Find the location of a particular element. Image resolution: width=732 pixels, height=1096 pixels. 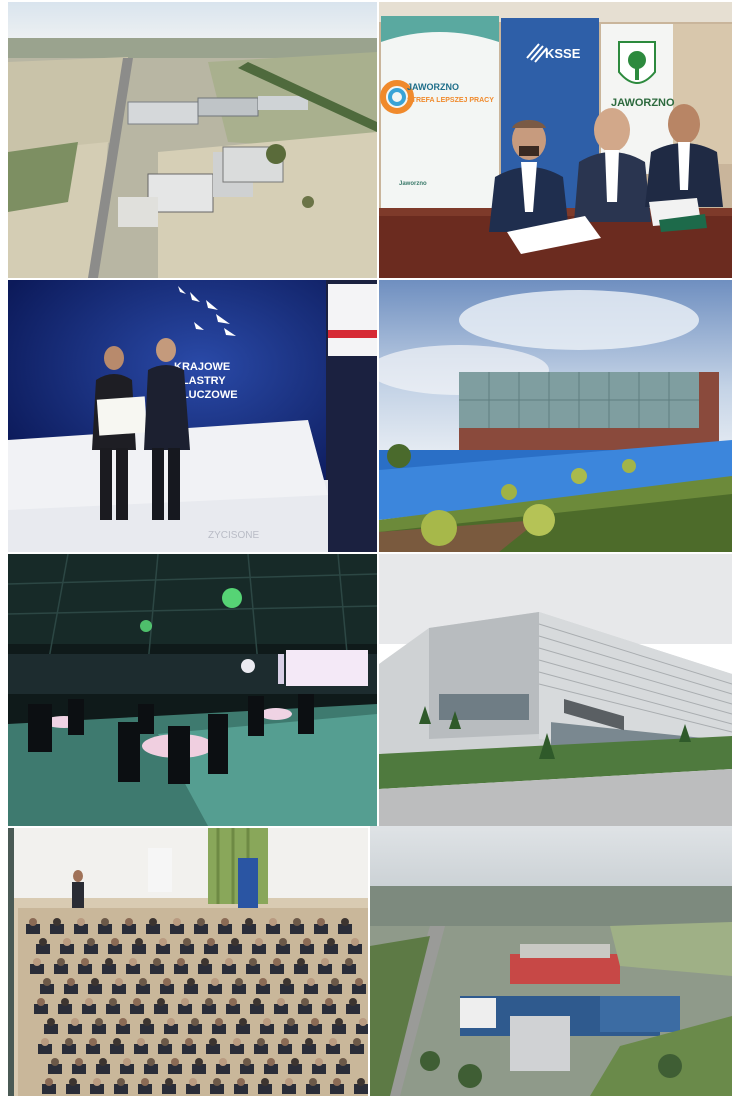

banner-ksse-logo-text: KSSE is located at coordinates (563, 53).